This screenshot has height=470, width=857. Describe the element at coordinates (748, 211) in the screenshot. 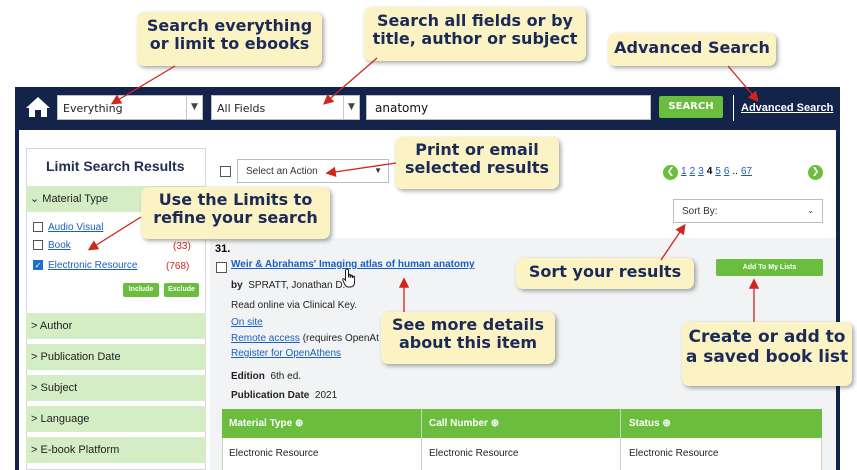

I see `sort-select: Sort By: ⌄` at that location.